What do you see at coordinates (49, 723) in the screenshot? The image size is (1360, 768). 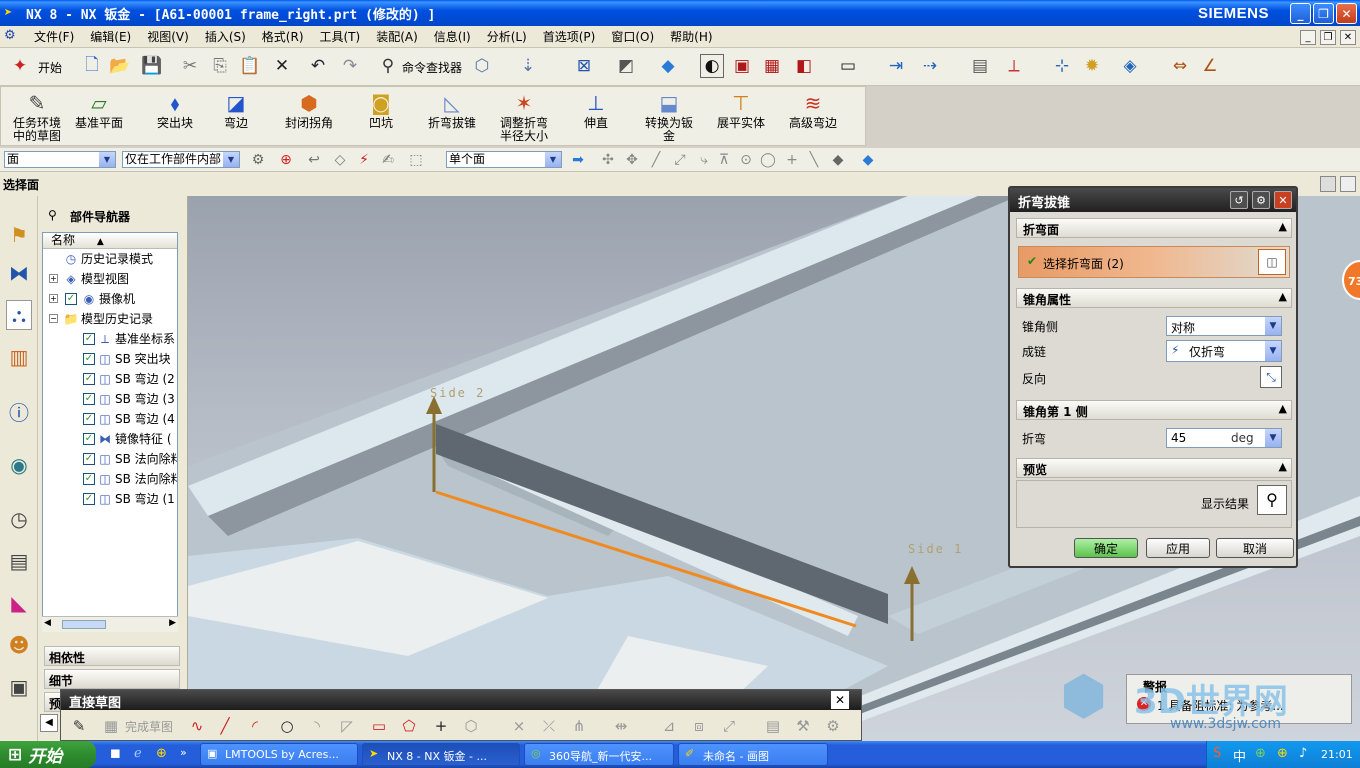 I see `collapse-nav-icon: ◀` at bounding box center [49, 723].